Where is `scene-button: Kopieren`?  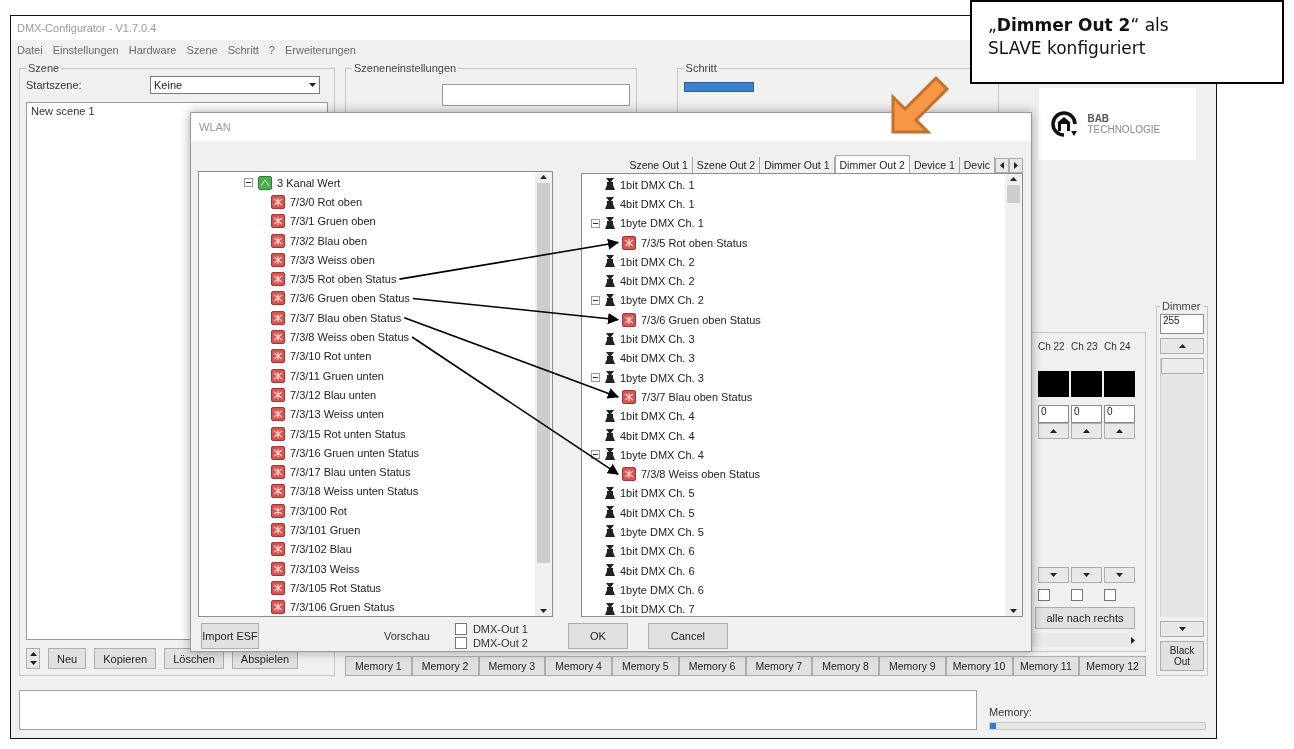
scene-button: Kopieren is located at coordinates (125, 658).